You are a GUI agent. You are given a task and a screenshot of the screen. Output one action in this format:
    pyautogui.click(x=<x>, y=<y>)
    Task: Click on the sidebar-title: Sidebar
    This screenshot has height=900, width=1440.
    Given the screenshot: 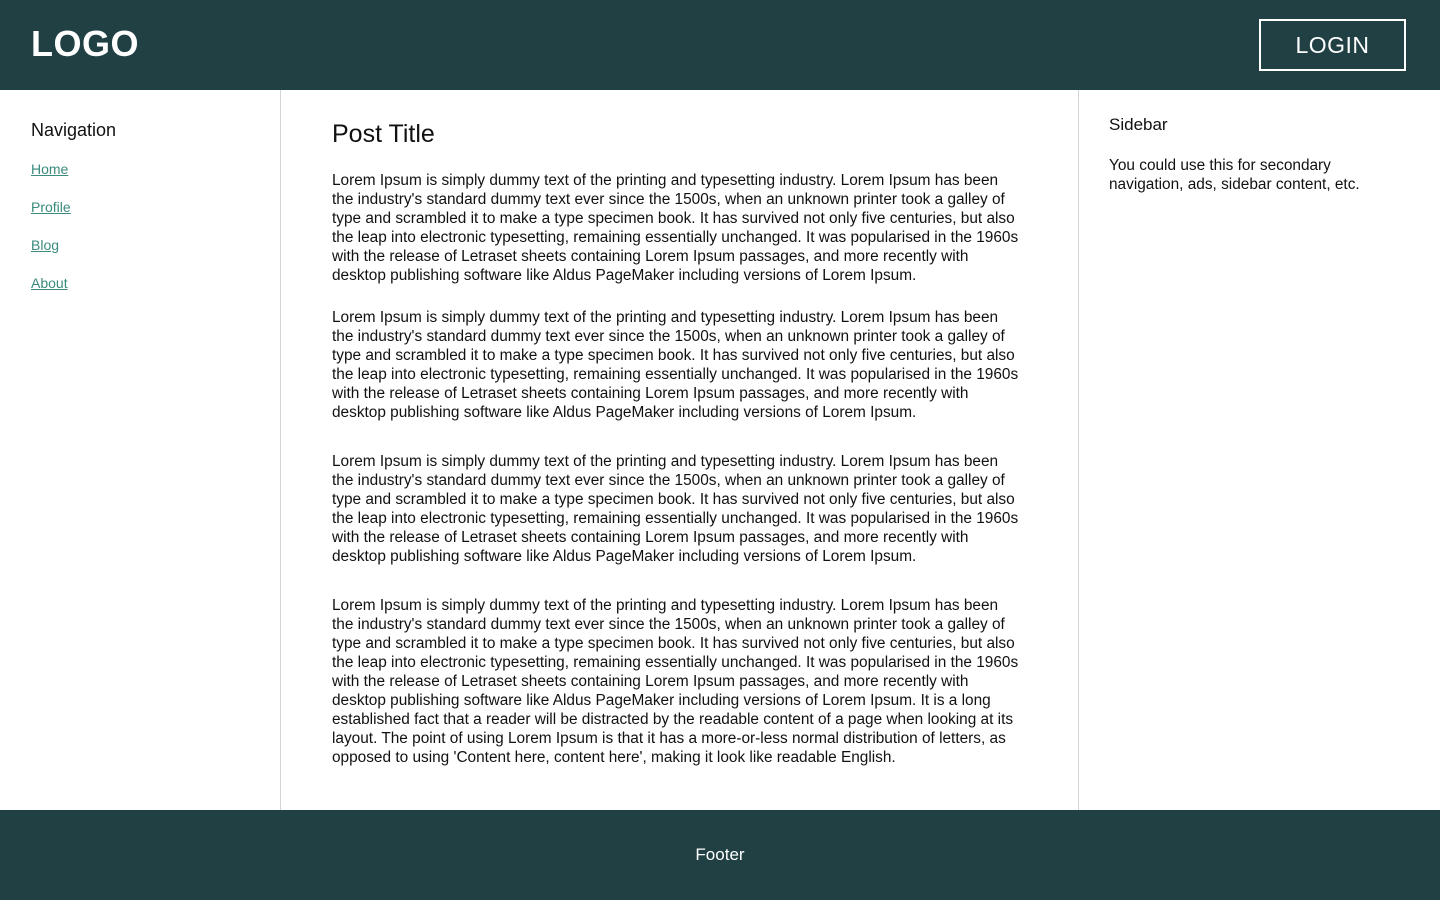 What is the action you would take?
    pyautogui.click(x=1138, y=124)
    